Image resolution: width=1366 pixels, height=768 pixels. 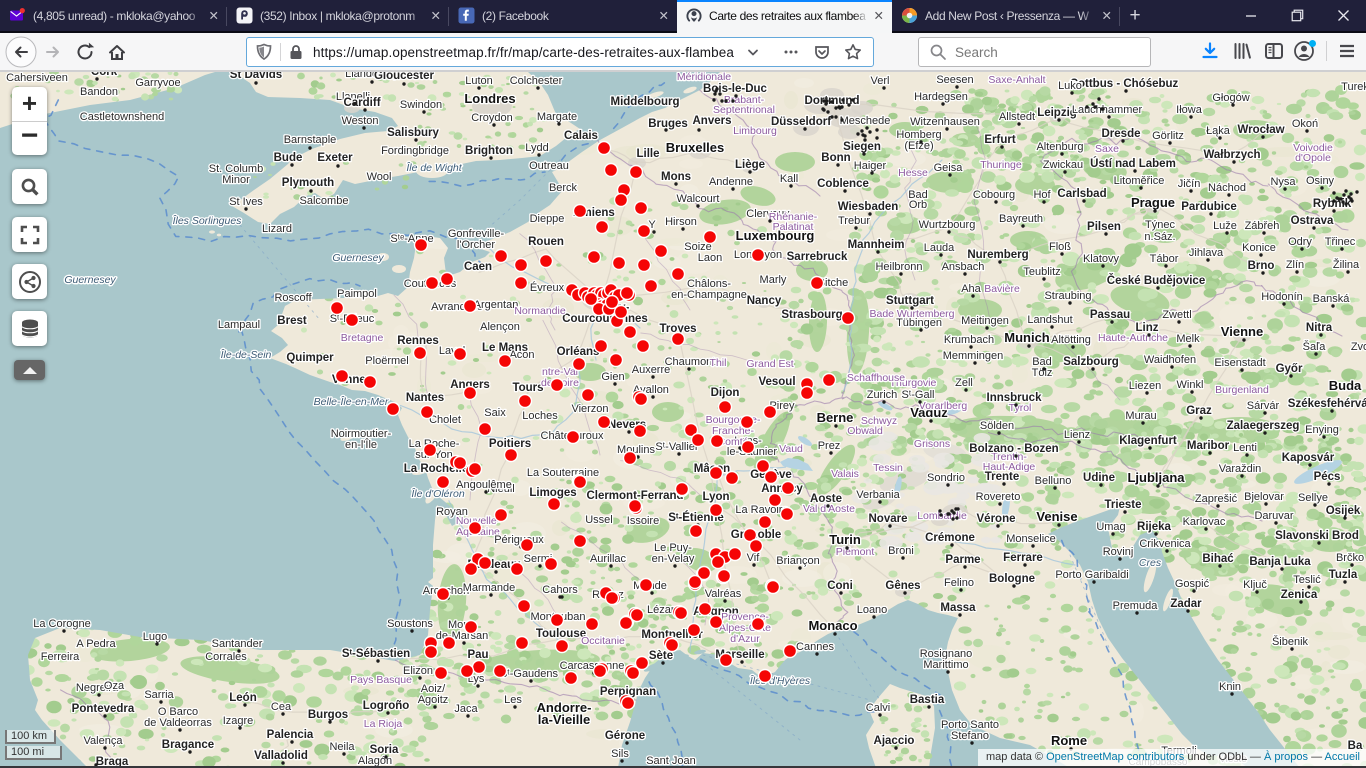 I want to click on svg-text: Pilsen, so click(x=1104, y=227).